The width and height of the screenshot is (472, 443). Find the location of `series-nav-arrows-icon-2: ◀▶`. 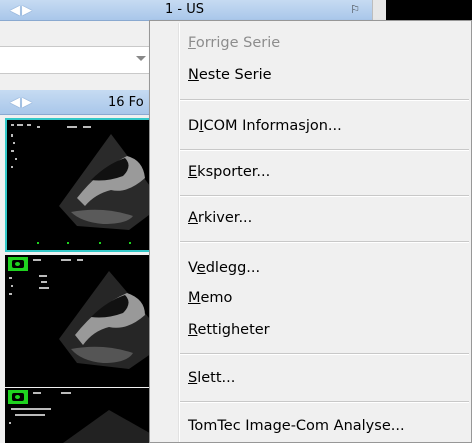

series-nav-arrows-icon-2: ◀▶ is located at coordinates (22, 102).